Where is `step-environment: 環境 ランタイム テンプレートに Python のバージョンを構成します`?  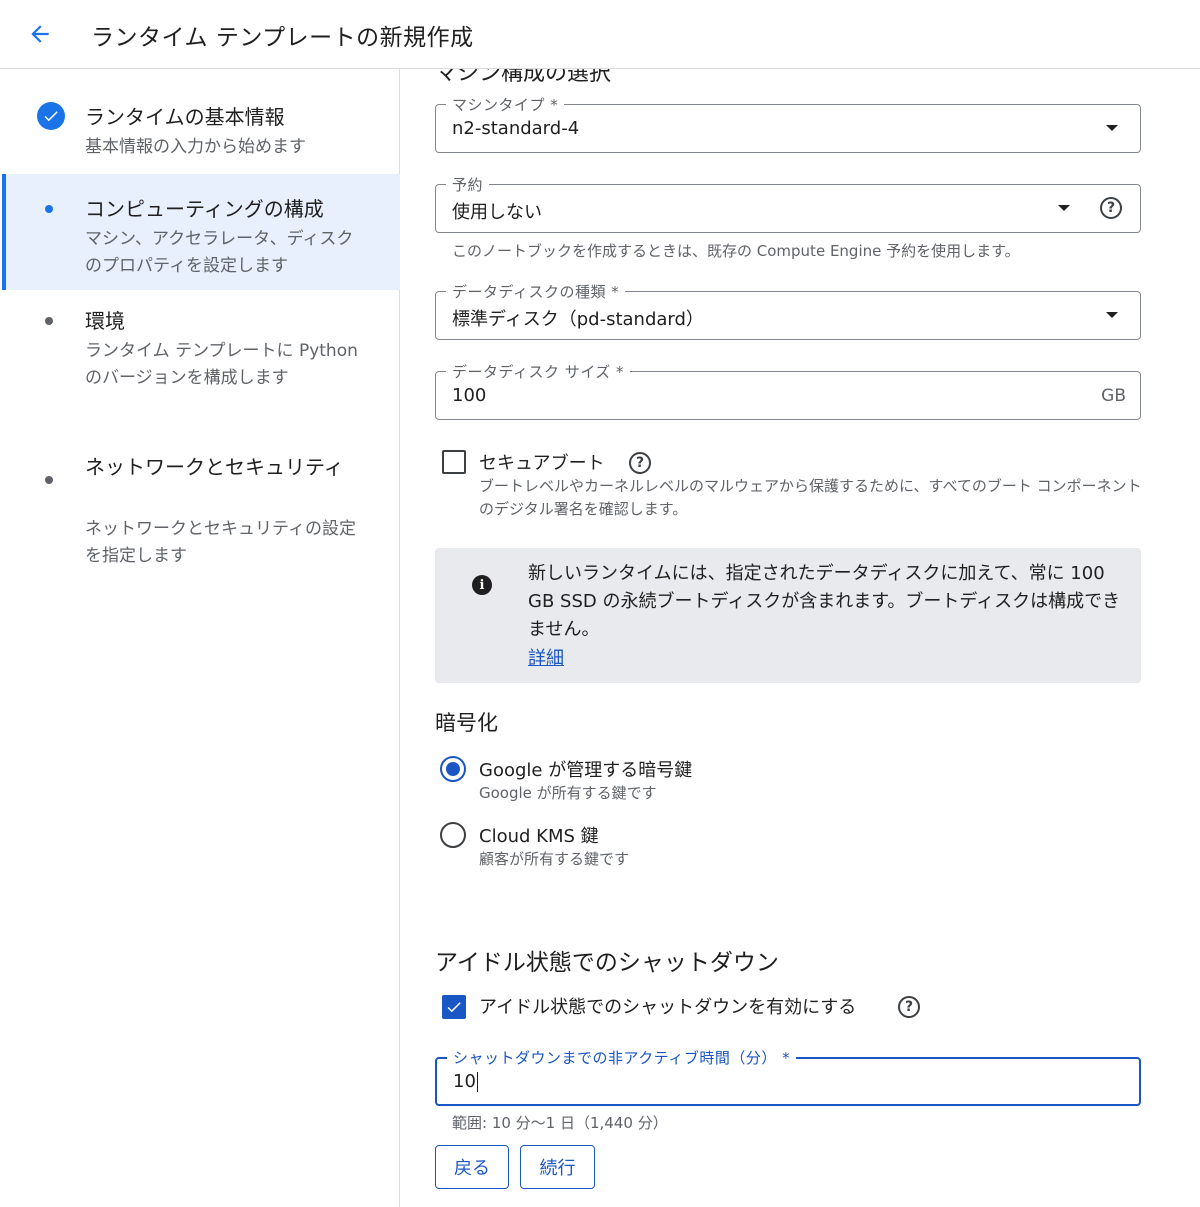 step-environment: 環境 ランタイム テンプレートに Python のバージョンを構成します is located at coordinates (200, 364).